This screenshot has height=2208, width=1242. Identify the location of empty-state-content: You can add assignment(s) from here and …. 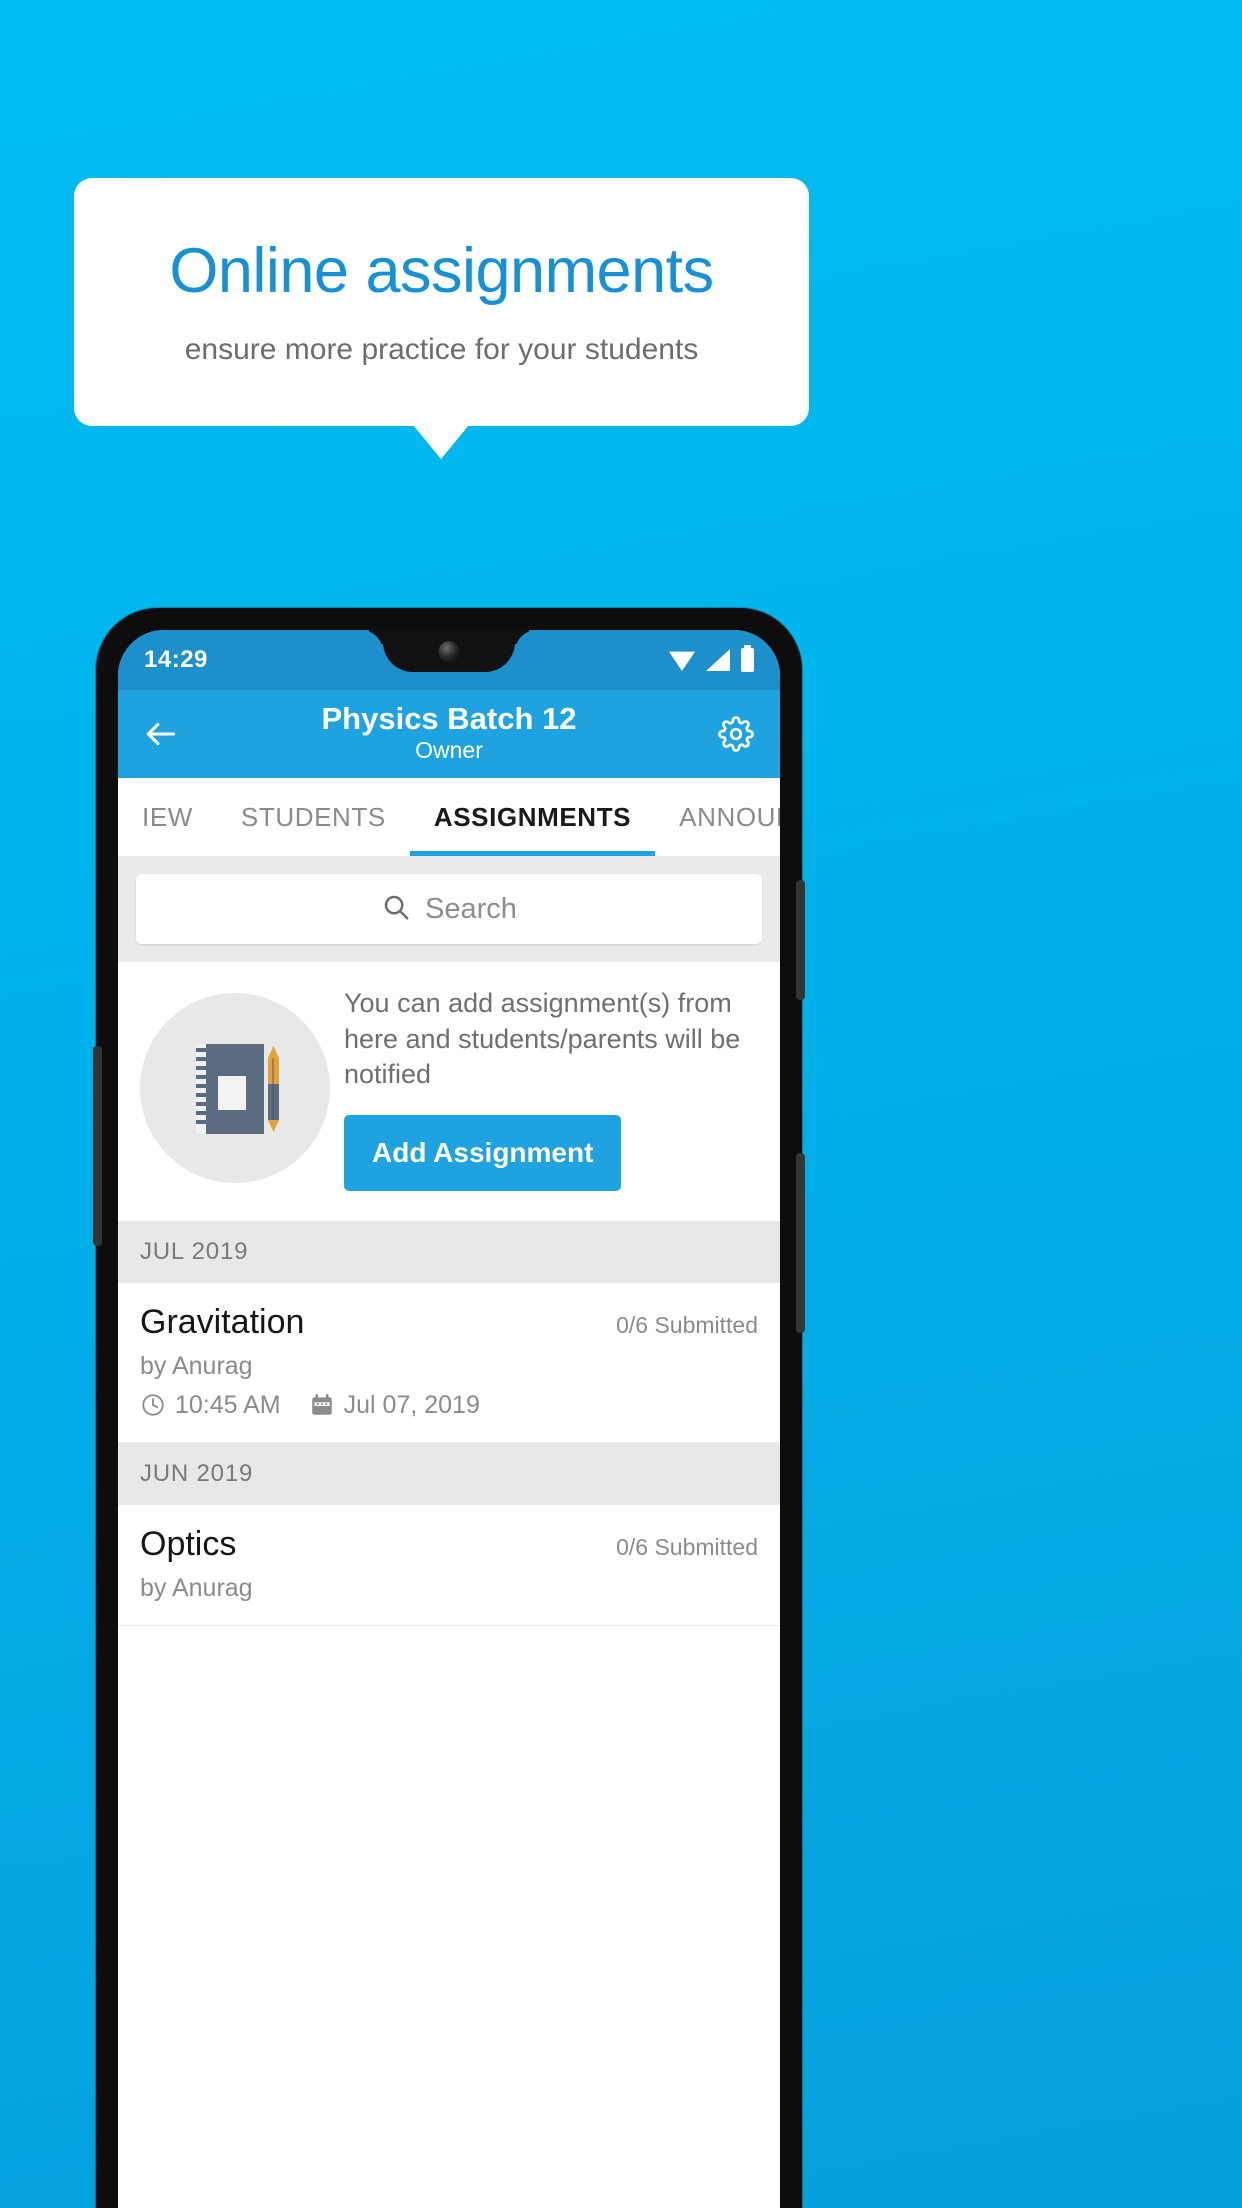
(551, 1088).